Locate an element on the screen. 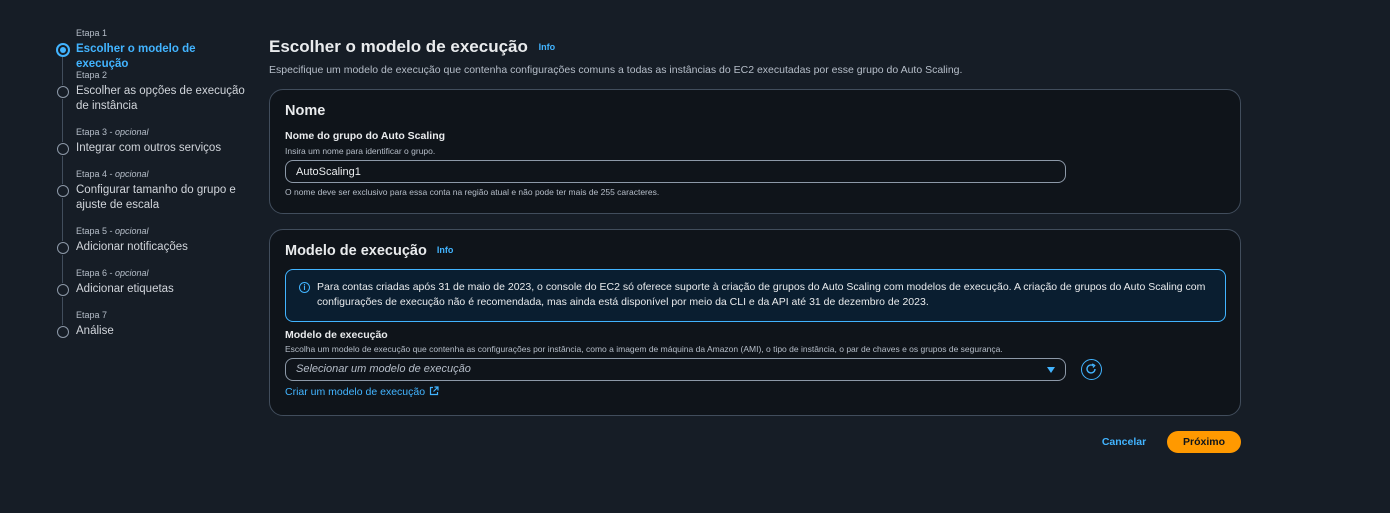 The height and width of the screenshot is (513, 1390). step-label: Adicionar notificações is located at coordinates (163, 247).